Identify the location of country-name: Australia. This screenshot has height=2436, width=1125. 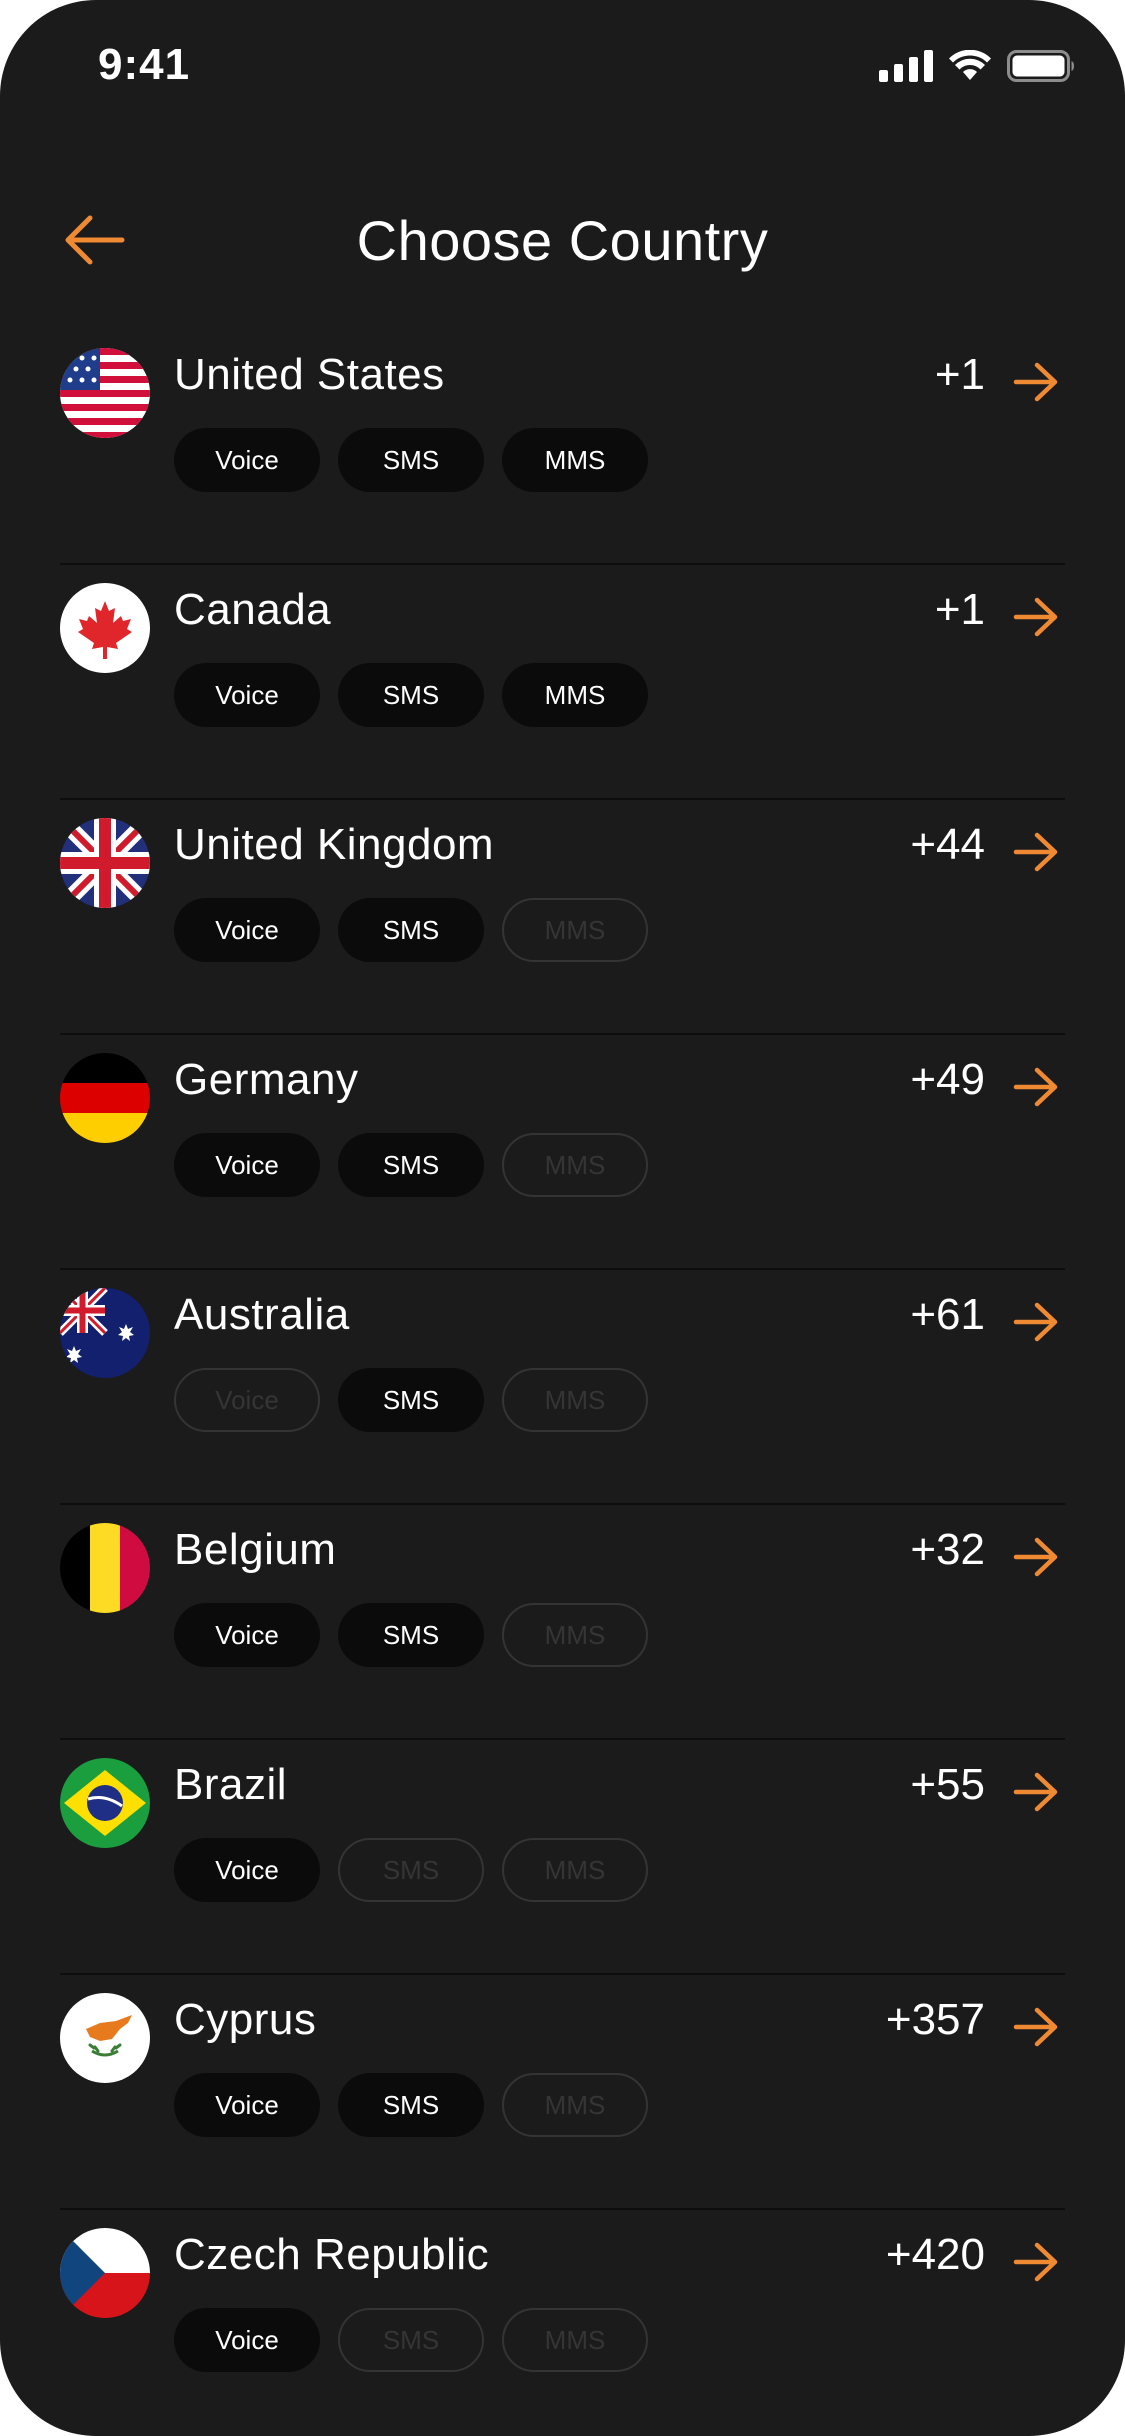
(262, 1314).